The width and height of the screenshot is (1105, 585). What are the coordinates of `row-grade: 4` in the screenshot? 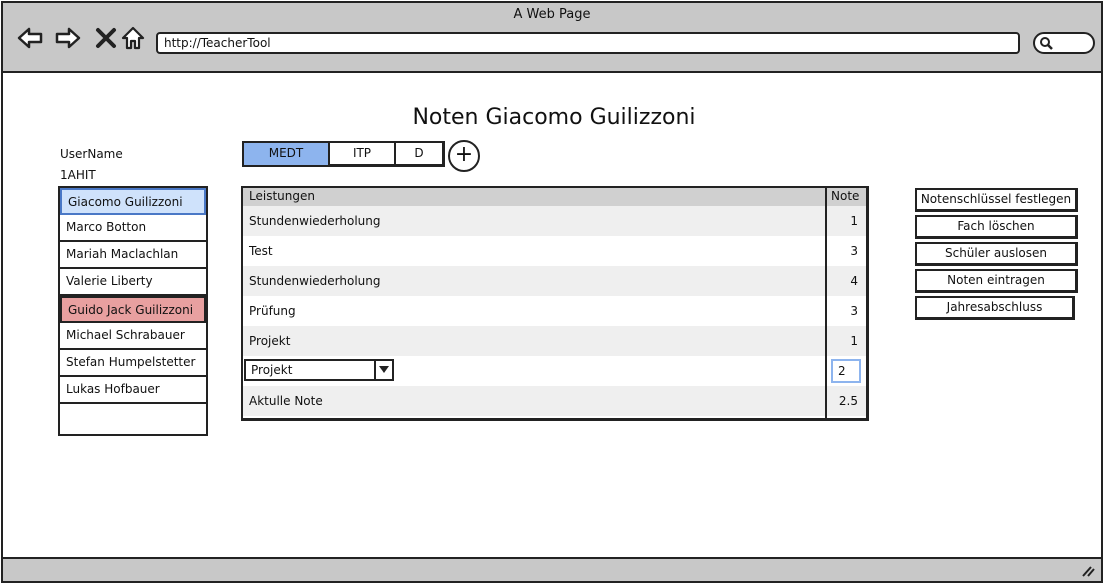 It's located at (854, 281).